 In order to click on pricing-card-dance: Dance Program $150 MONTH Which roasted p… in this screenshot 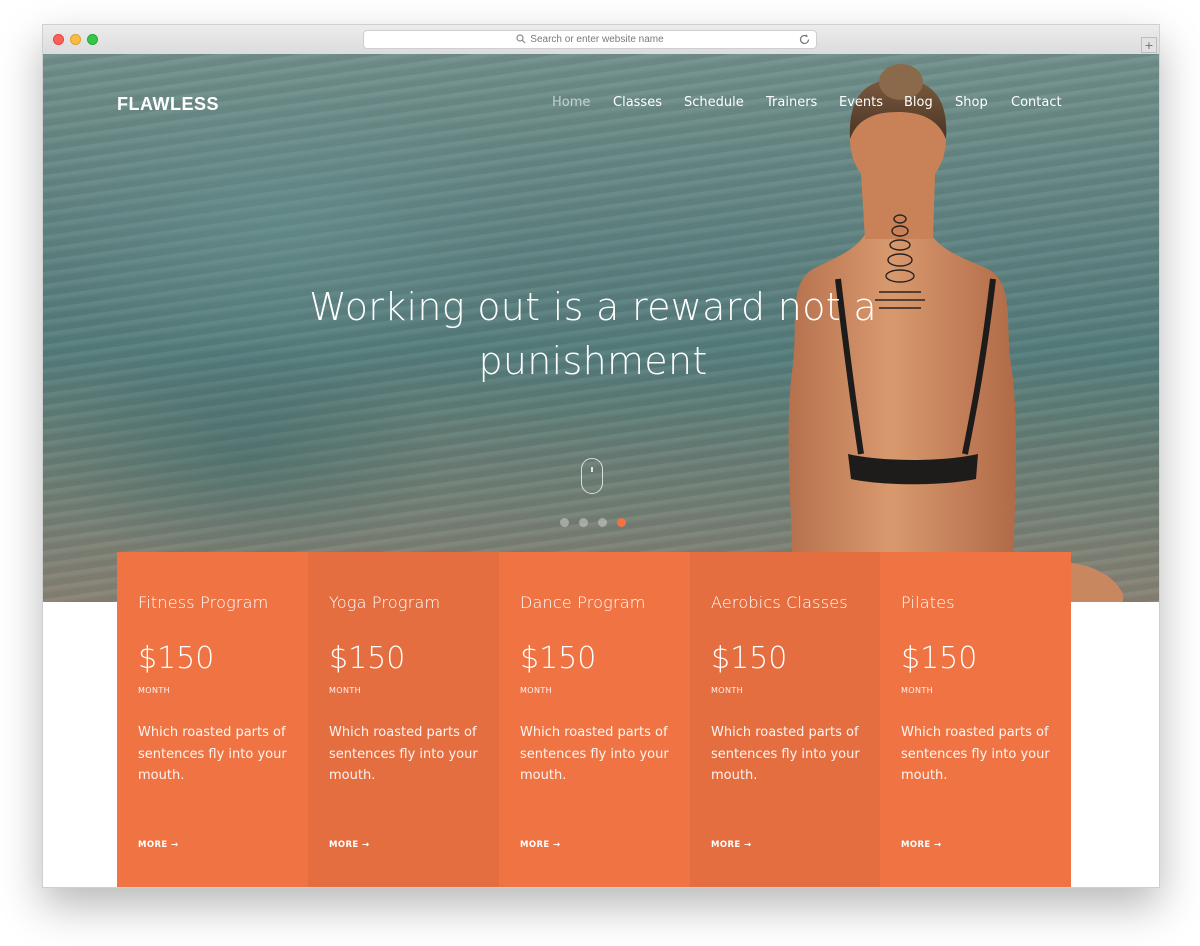, I will do `click(594, 719)`.